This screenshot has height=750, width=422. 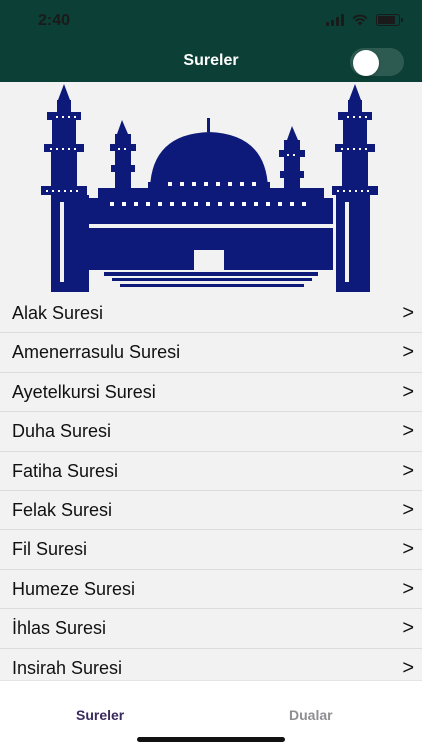 I want to click on list-item-label: Amenerrasulu Suresi, so click(x=96, y=352).